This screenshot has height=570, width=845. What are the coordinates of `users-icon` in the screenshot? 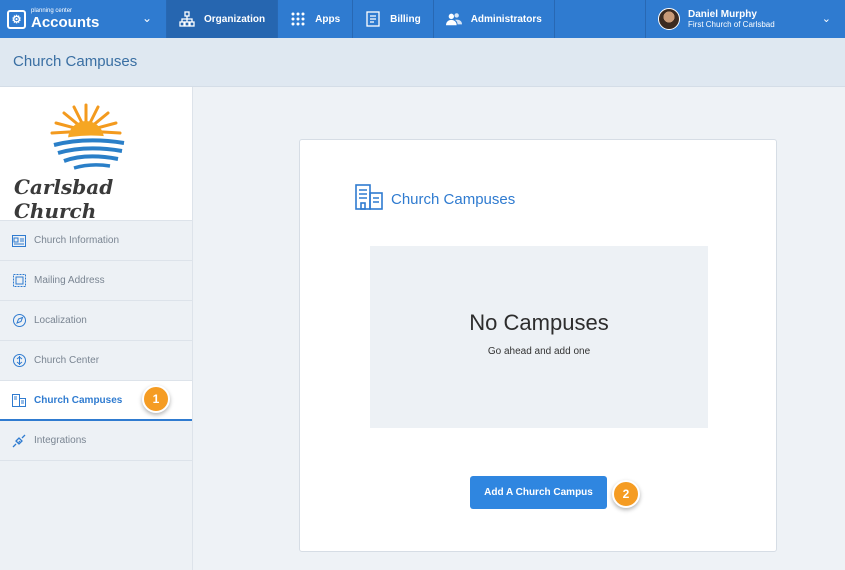 It's located at (453, 19).